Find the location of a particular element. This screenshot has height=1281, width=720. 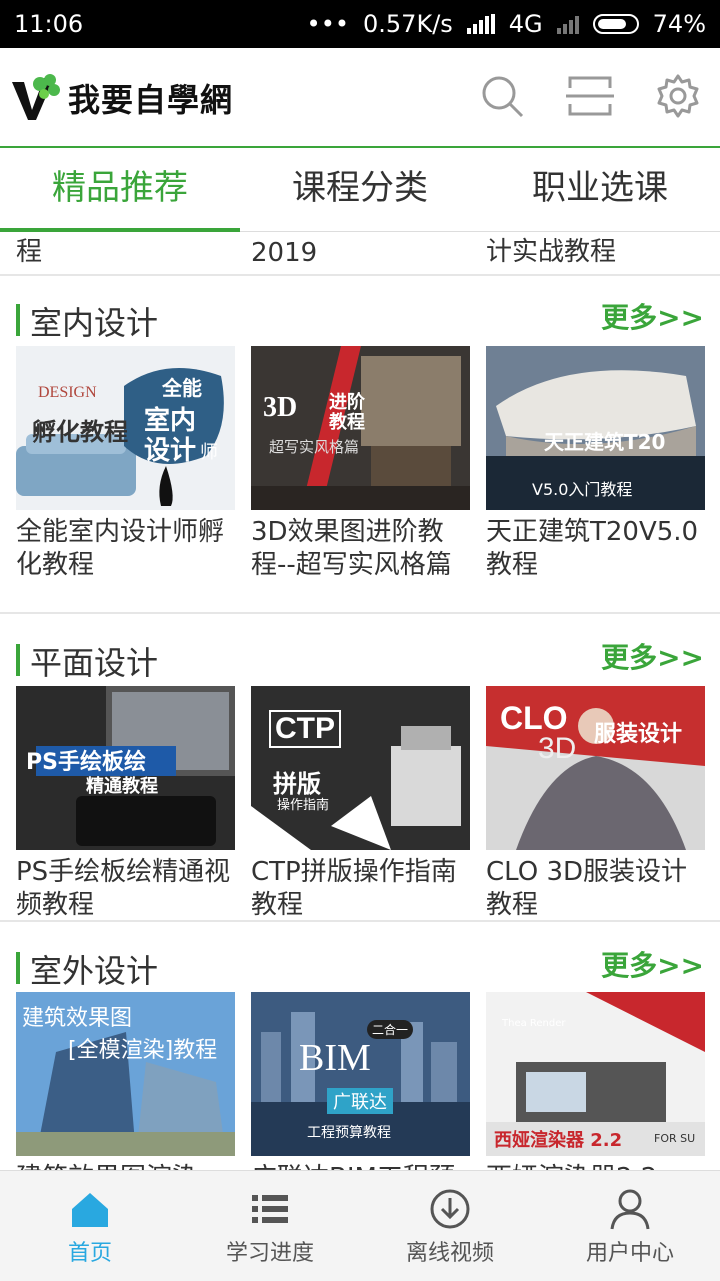

course-card: 建筑效果图 [全模渲染]教程 建筑效果图渲染 is located at coordinates (125, 1081).